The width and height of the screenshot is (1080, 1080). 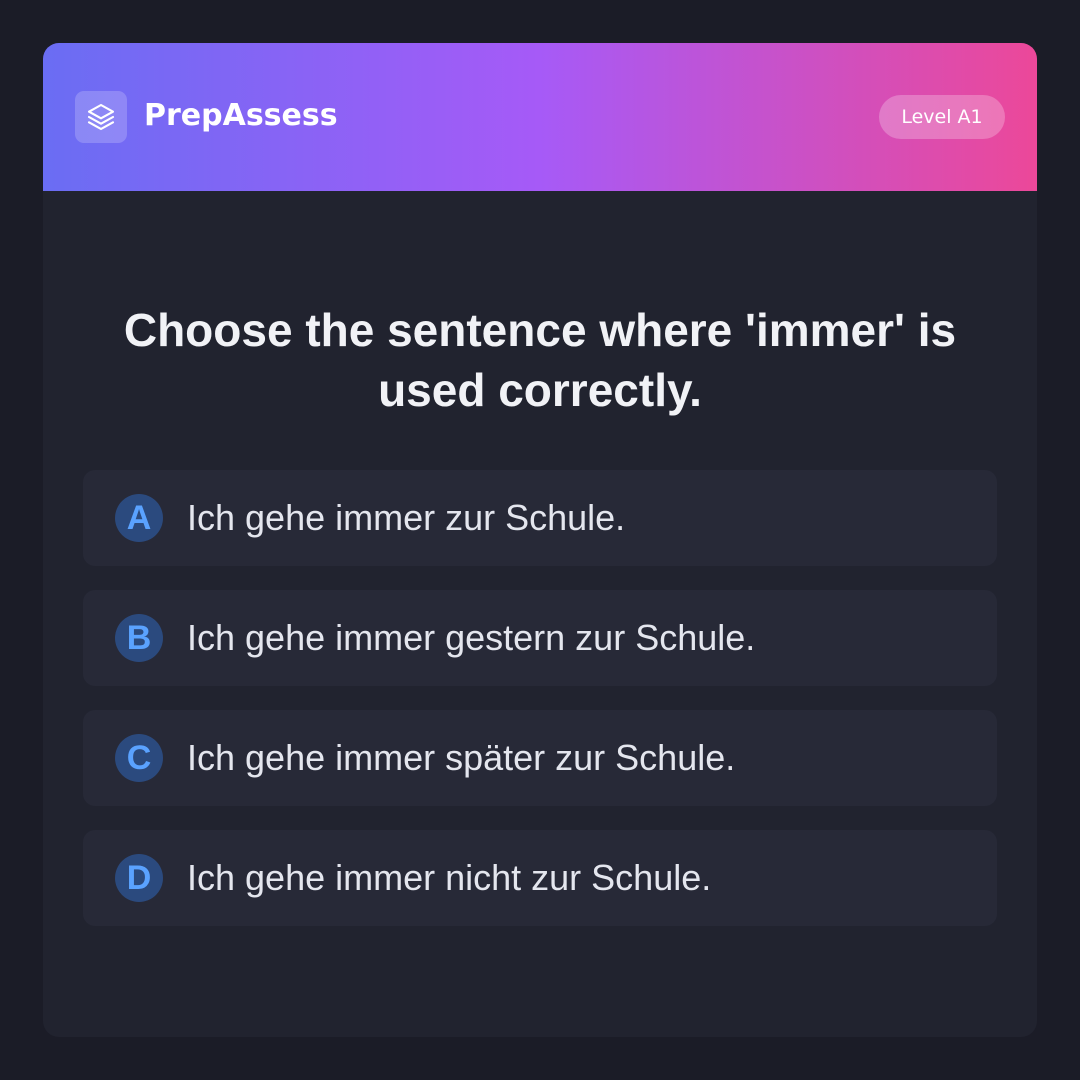 I want to click on option-a: A Ich gehe immer zur Schule., so click(x=540, y=518).